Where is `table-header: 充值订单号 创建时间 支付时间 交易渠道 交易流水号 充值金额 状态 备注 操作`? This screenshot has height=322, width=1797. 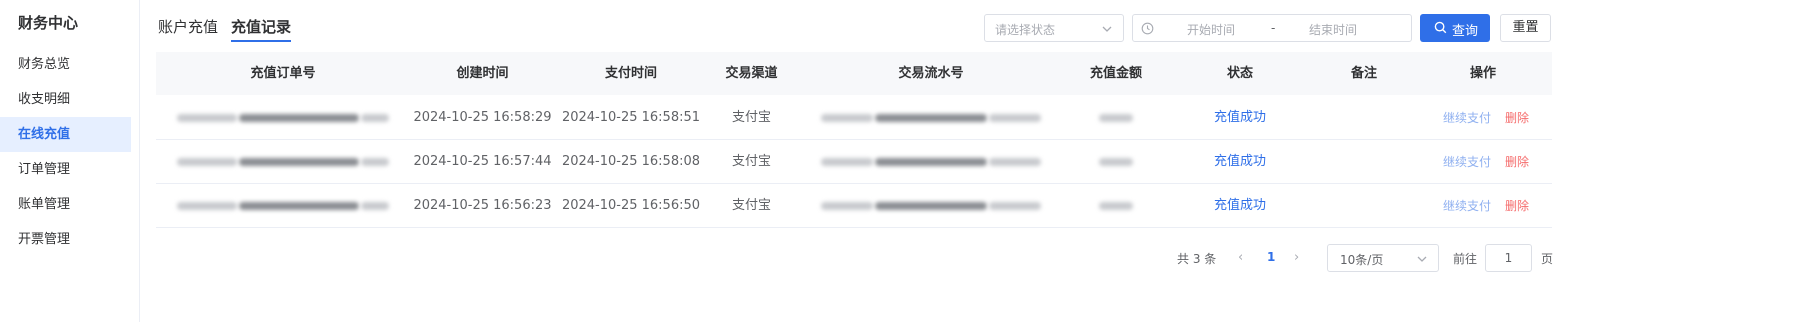 table-header: 充值订单号 创建时间 支付时间 交易渠道 交易流水号 充值金额 状态 备注 操作 is located at coordinates (854, 73).